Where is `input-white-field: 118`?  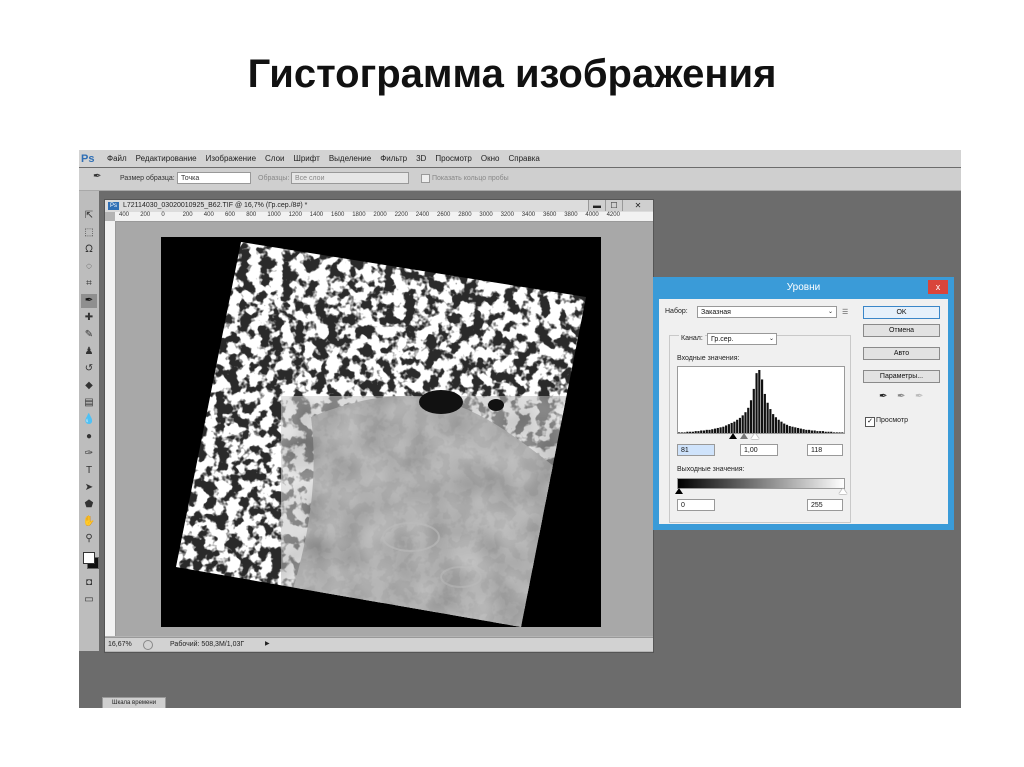
input-white-field: 118 is located at coordinates (825, 450).